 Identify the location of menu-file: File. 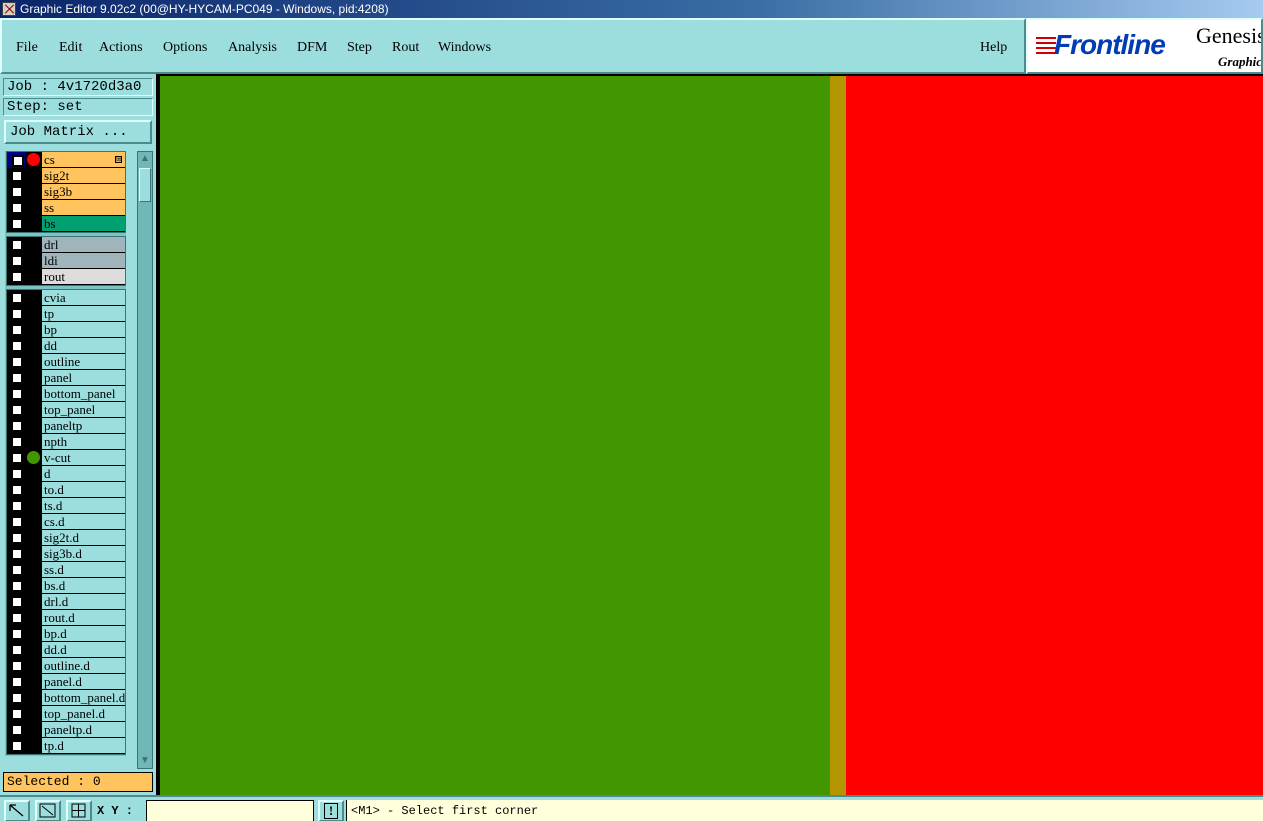
(27, 48).